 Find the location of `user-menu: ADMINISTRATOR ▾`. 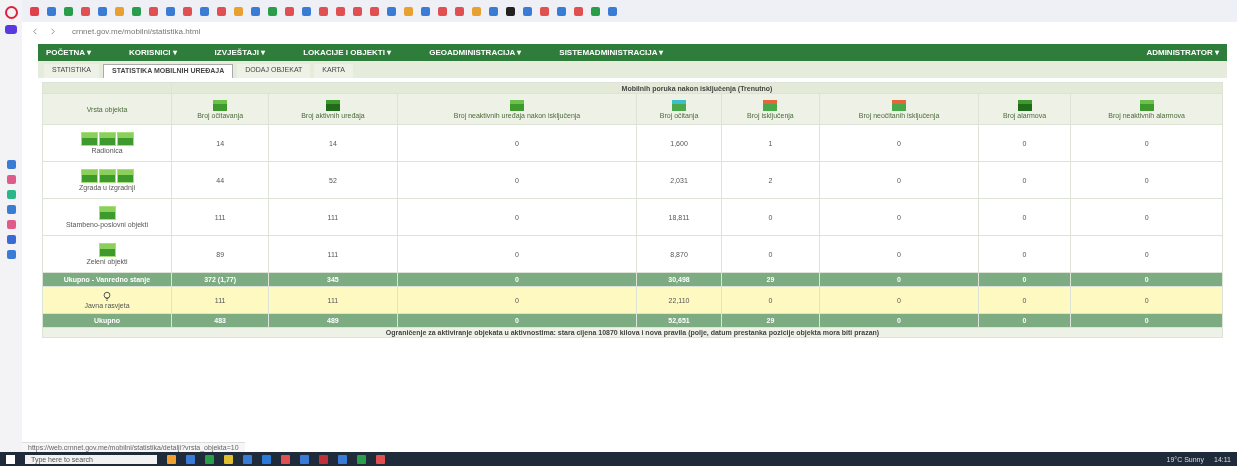

user-menu: ADMINISTRATOR ▾ is located at coordinates (1182, 52).